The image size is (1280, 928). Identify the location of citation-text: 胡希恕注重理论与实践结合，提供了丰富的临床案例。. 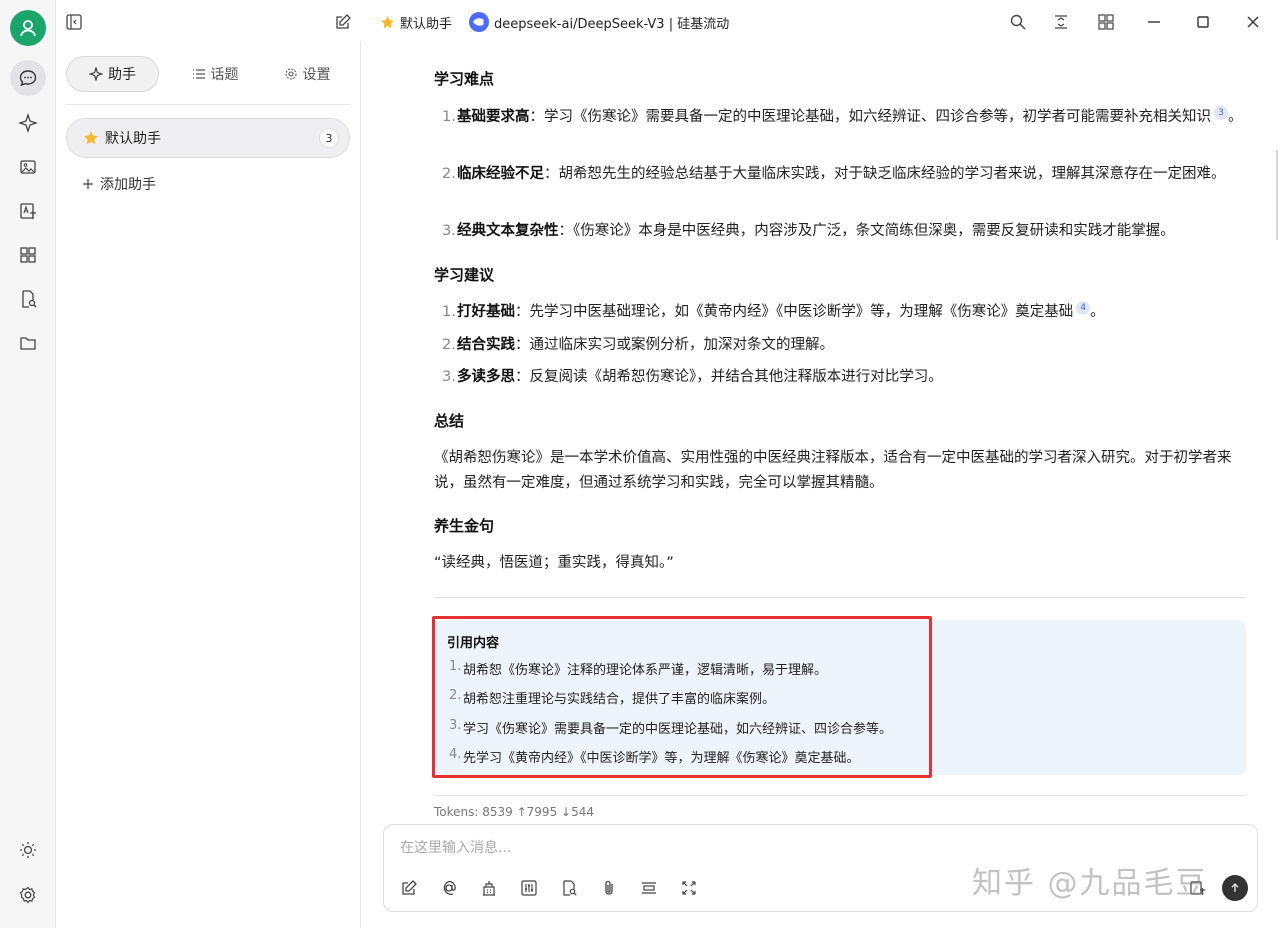
(619, 699).